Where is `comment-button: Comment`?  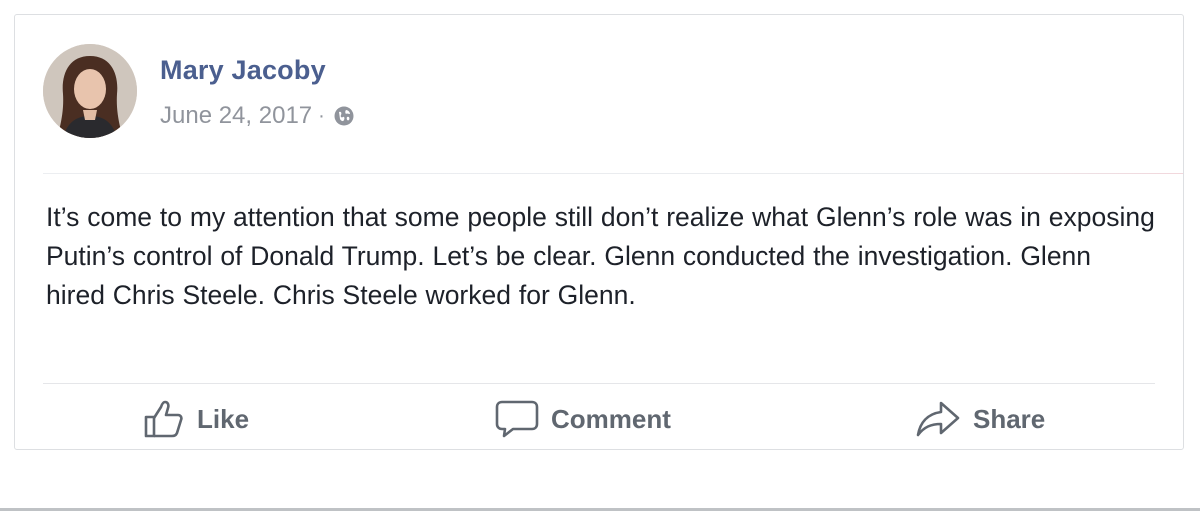 comment-button: Comment is located at coordinates (583, 419).